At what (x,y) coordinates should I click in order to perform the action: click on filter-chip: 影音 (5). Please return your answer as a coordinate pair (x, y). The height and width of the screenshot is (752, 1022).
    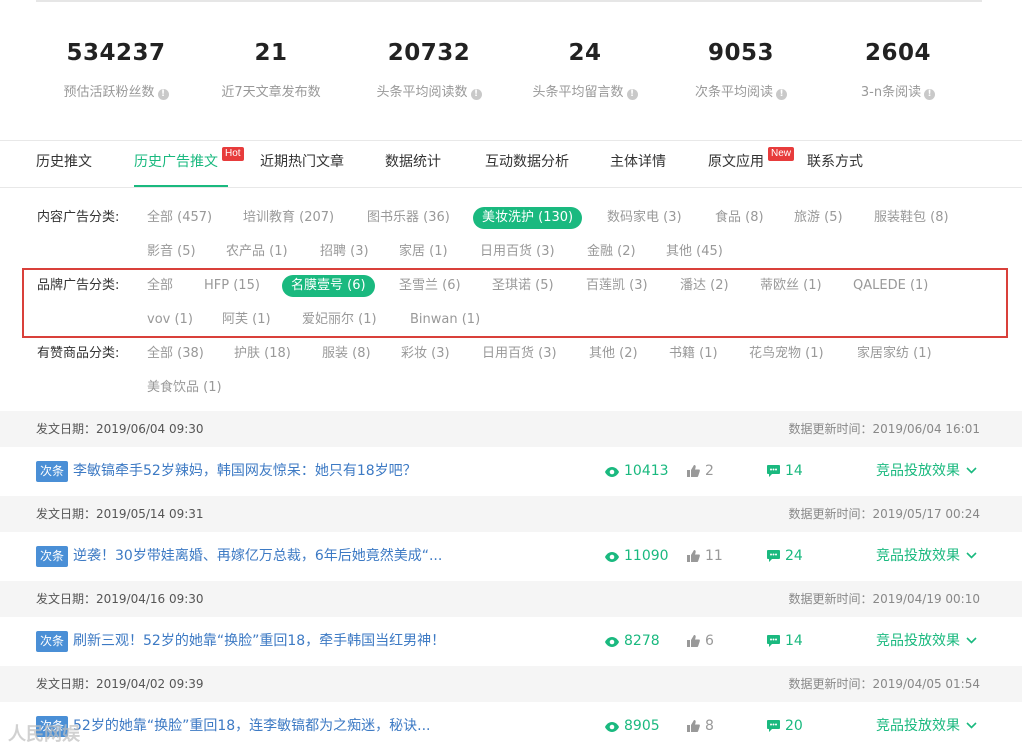
    Looking at the image, I should click on (171, 252).